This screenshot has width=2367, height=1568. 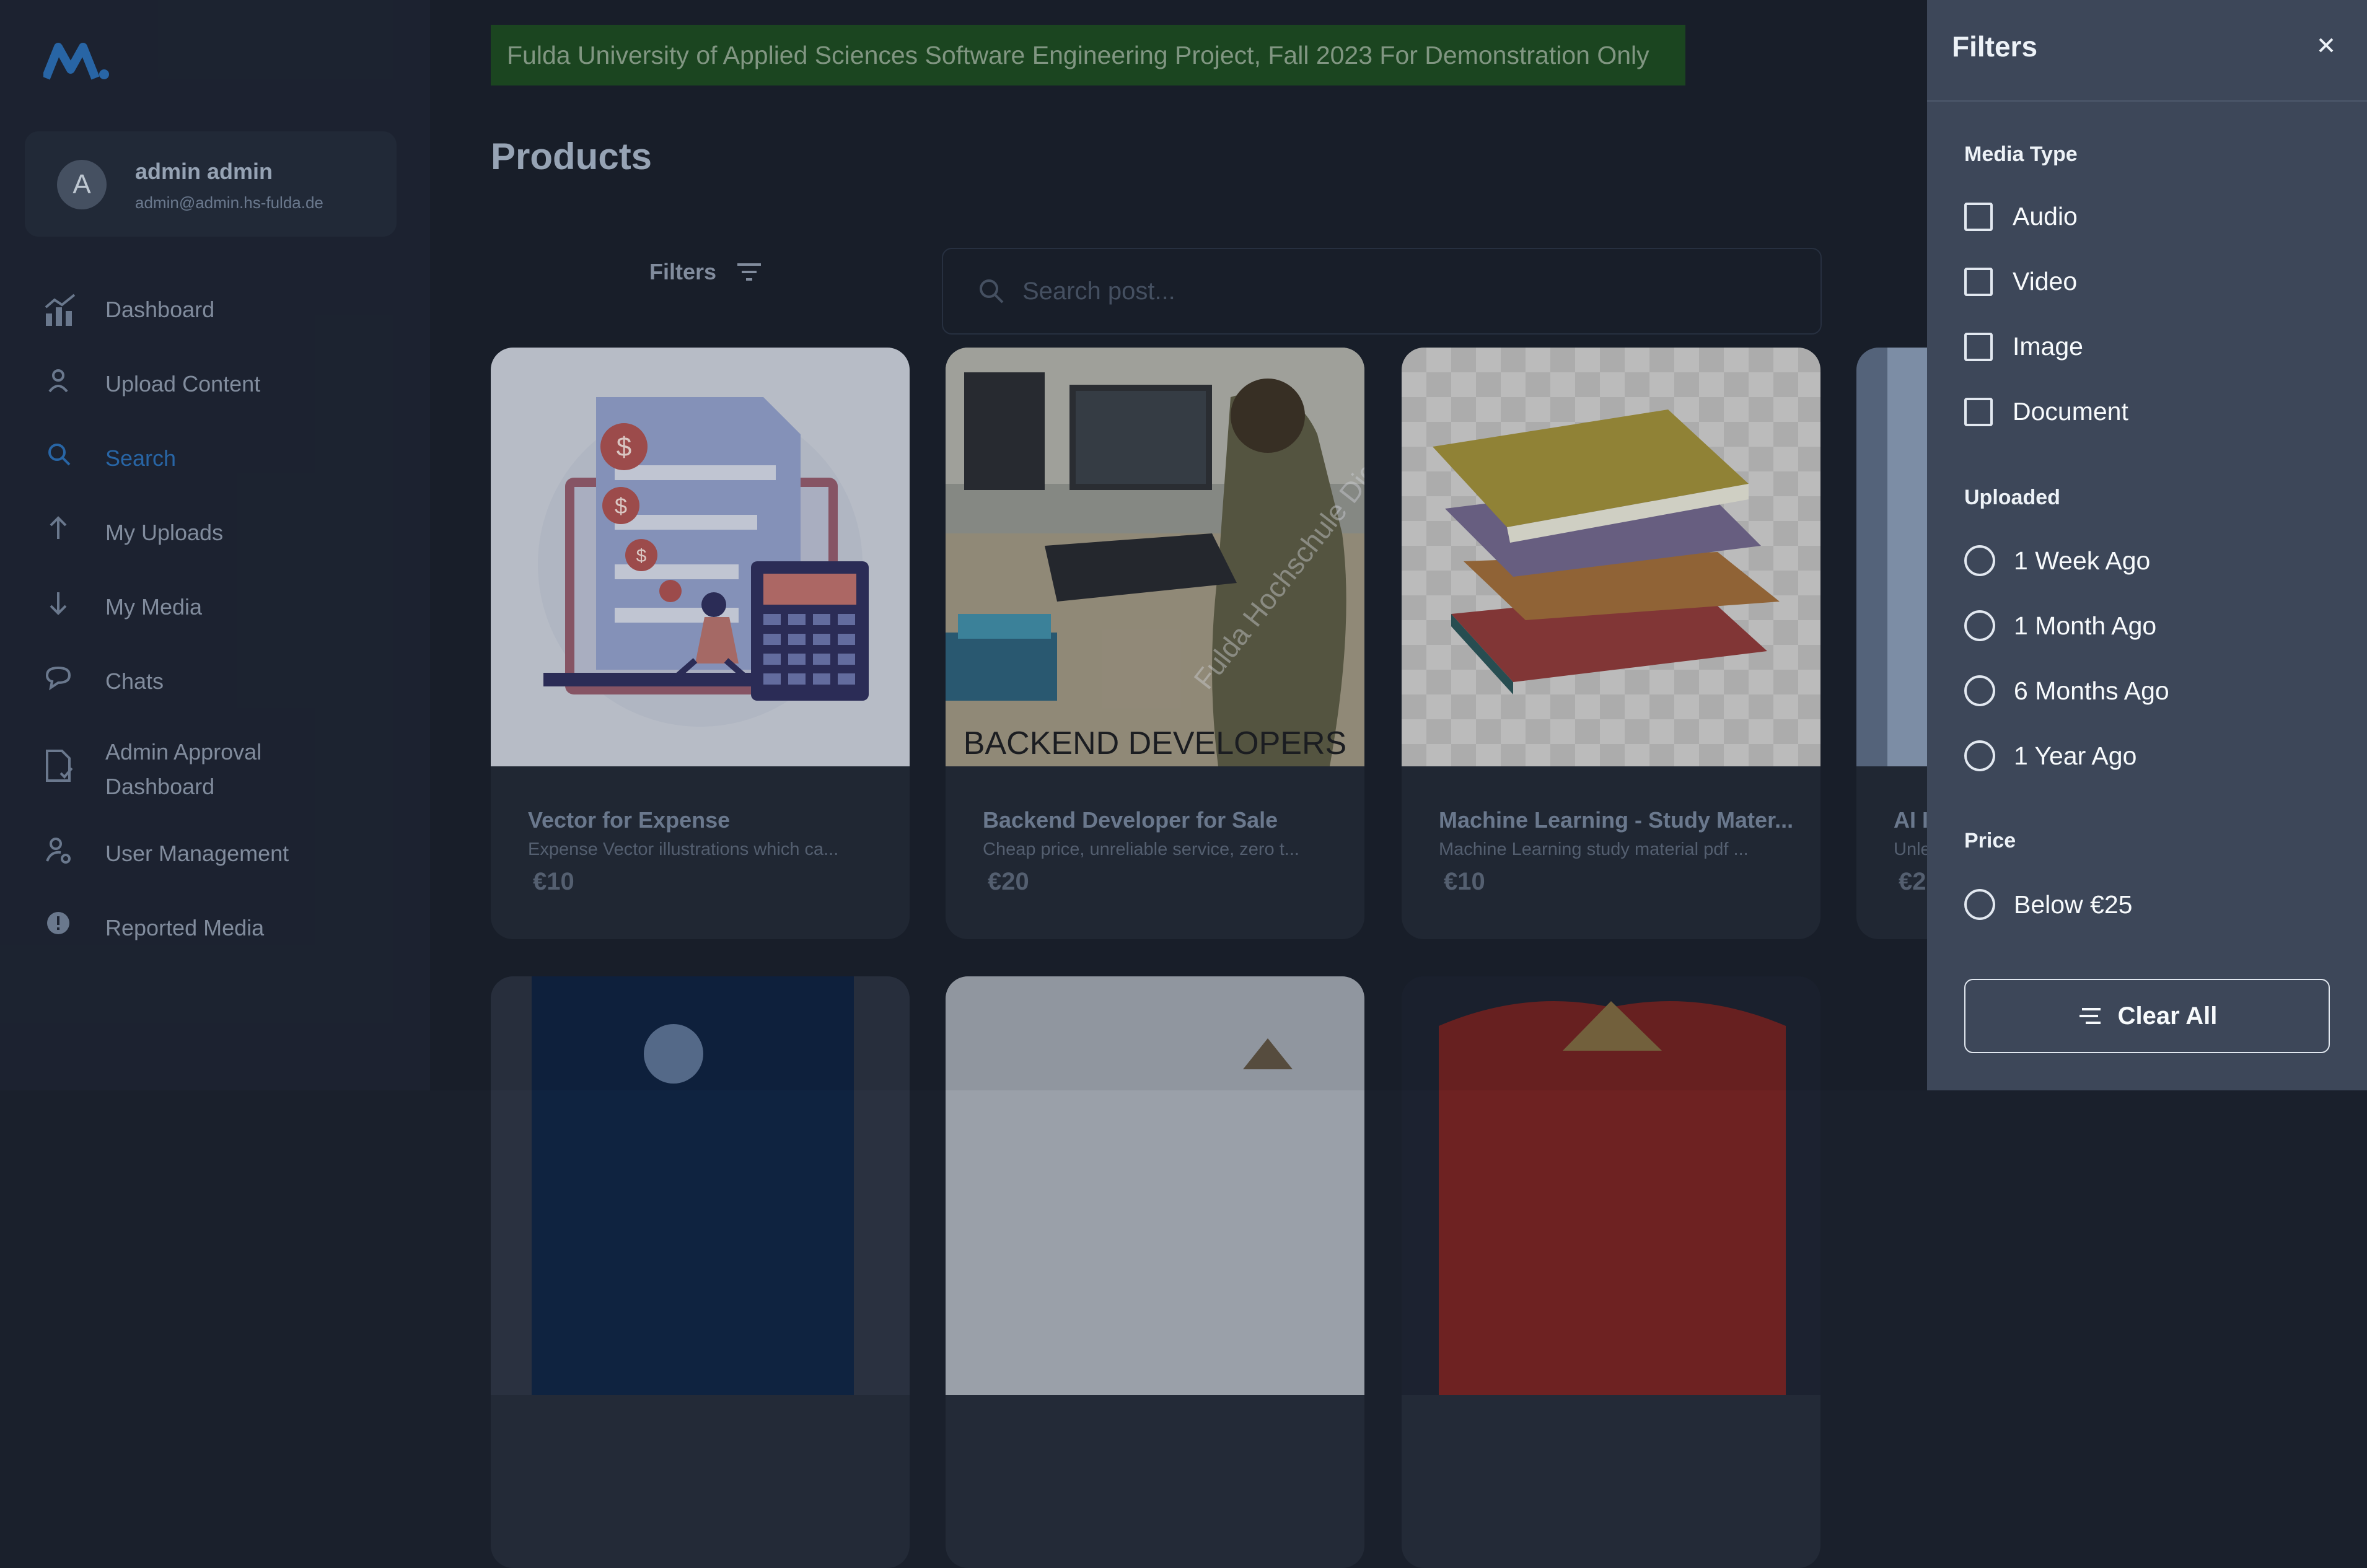 I want to click on filter-below-25: Below €25, so click(x=2048, y=904).